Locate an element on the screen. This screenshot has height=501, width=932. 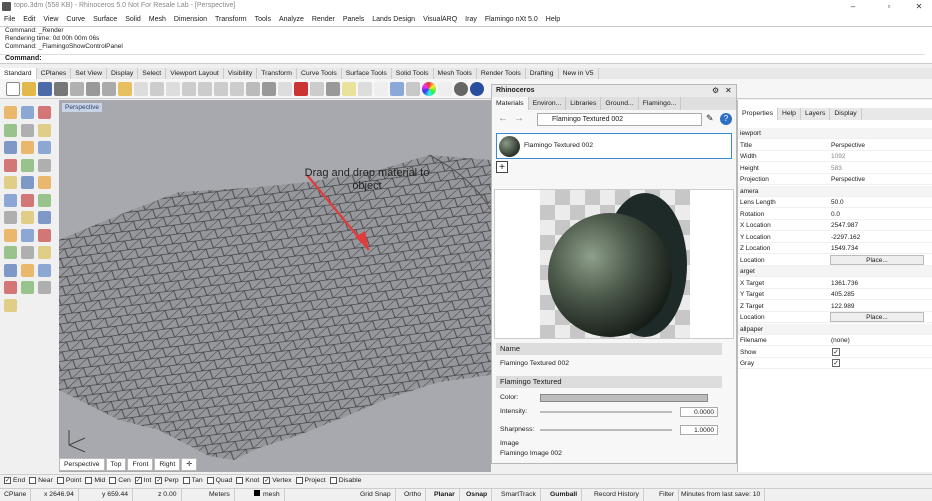
new-file-icon is located at coordinates (13, 89).